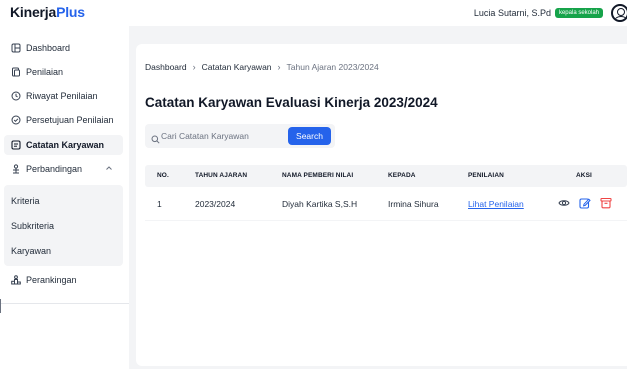  Describe the element at coordinates (48, 48) in the screenshot. I see `sidebar-item-label: Dashboard` at that location.